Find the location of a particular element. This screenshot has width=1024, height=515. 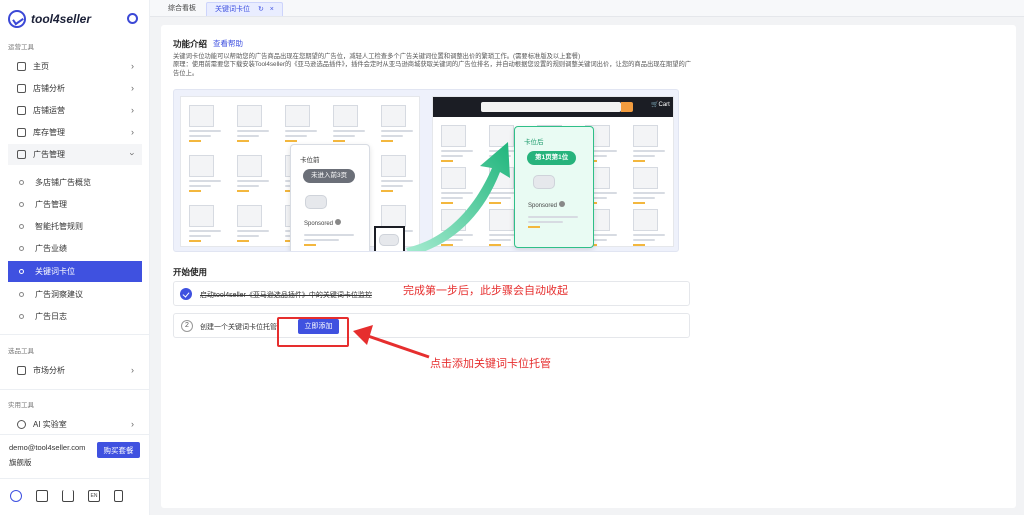

check-circle-icon is located at coordinates (186, 294).